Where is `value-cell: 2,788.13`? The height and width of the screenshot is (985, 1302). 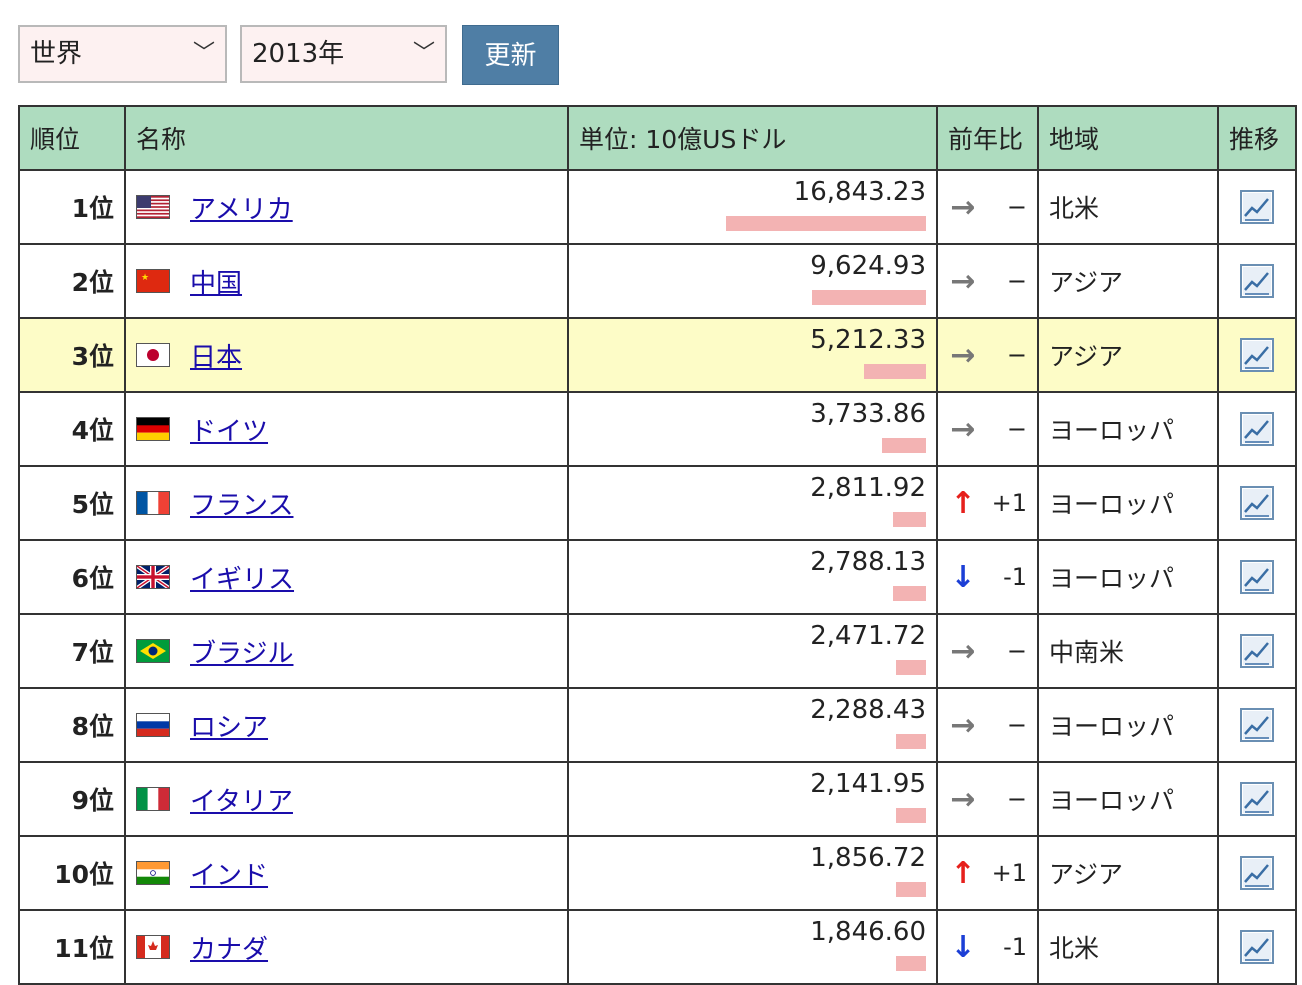 value-cell: 2,788.13 is located at coordinates (752, 577).